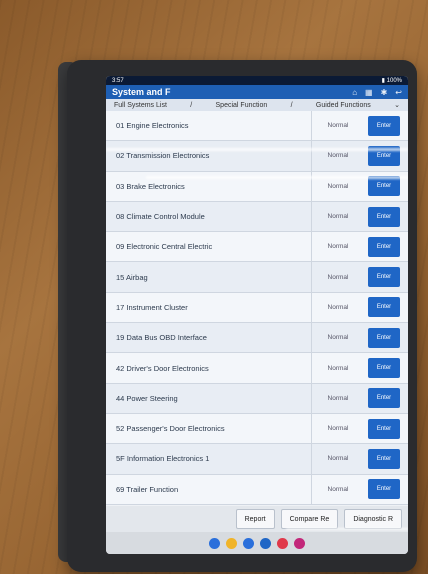 The width and height of the screenshot is (428, 574). I want to click on status-time: 3:57, so click(118, 80).